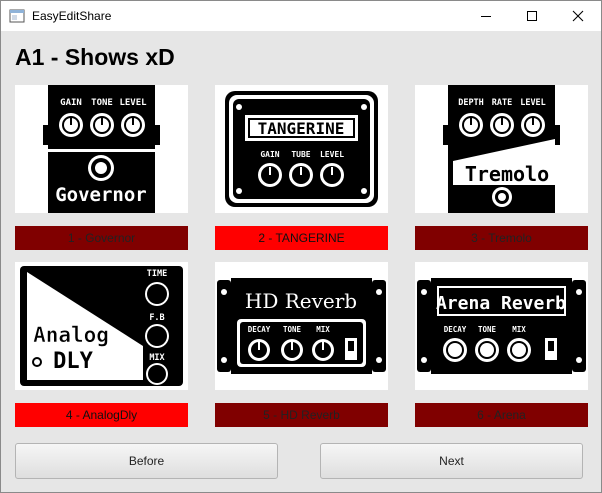 The width and height of the screenshot is (602, 493). Describe the element at coordinates (300, 154) in the screenshot. I see `svg-text: TUBE` at that location.